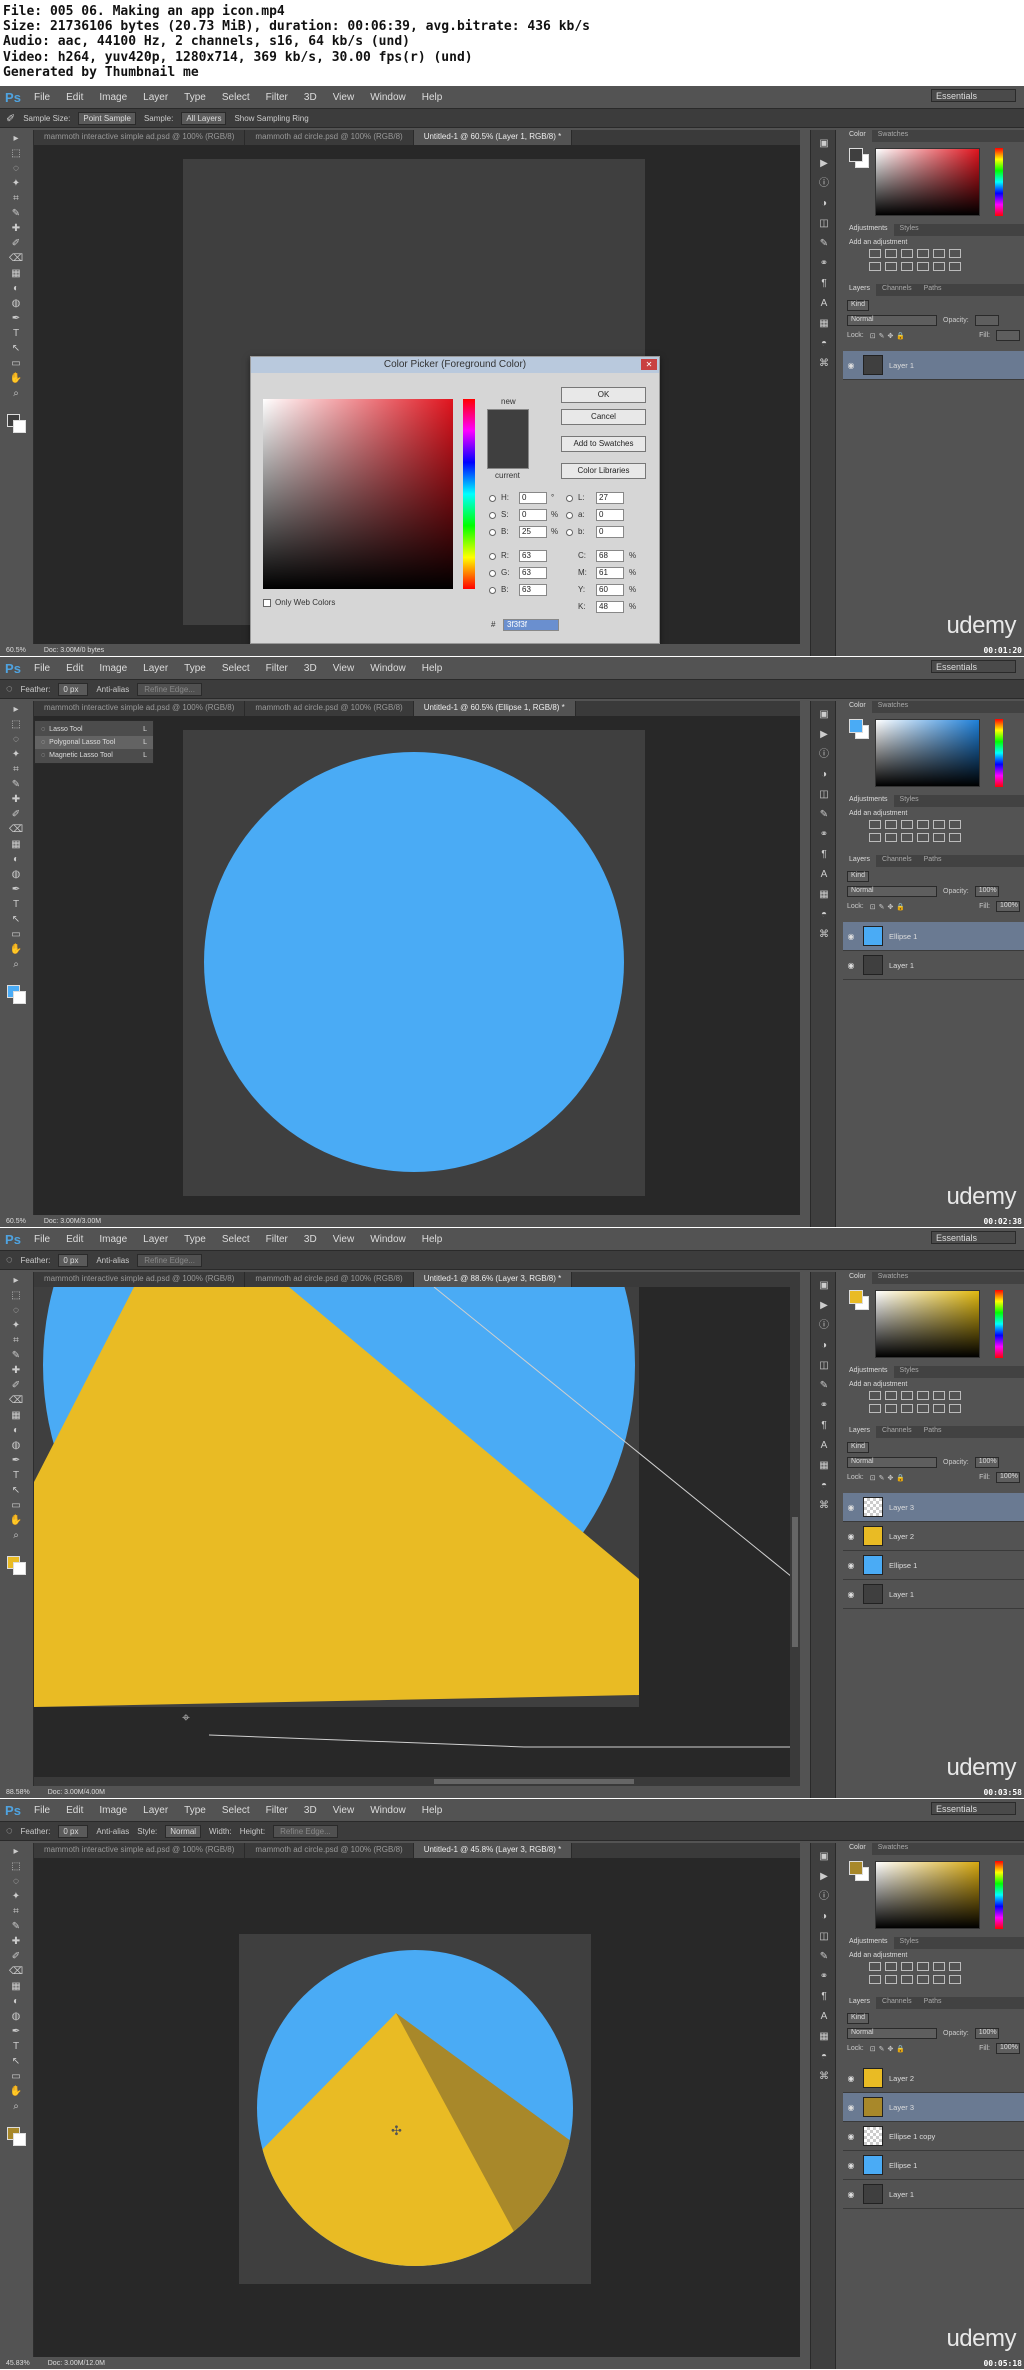  I want to click on only-web-colors-checkbox: Only Web Colors, so click(299, 602).